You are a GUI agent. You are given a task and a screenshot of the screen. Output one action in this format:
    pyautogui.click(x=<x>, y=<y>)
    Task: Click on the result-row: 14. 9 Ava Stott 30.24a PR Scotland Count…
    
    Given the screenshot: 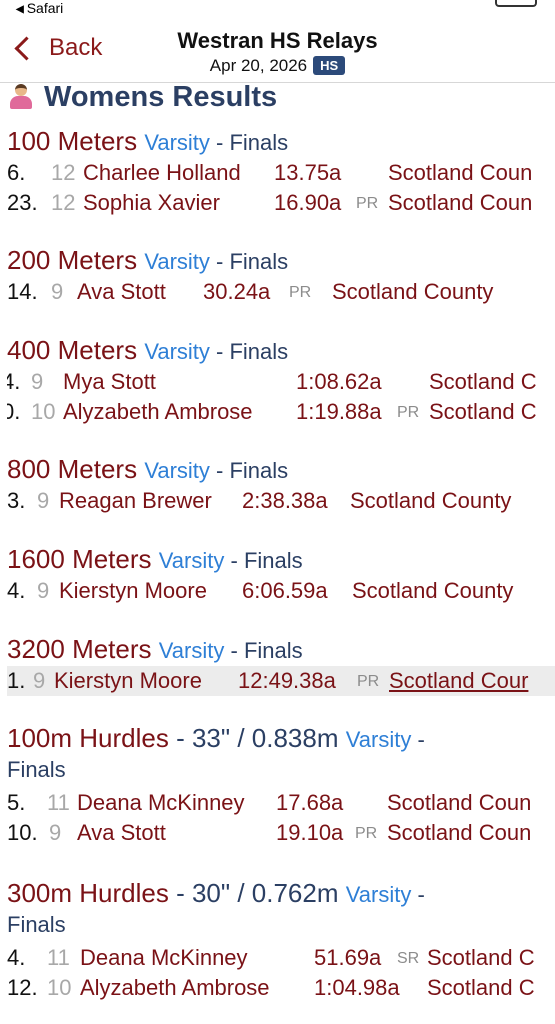 What is the action you would take?
    pyautogui.click(x=281, y=292)
    